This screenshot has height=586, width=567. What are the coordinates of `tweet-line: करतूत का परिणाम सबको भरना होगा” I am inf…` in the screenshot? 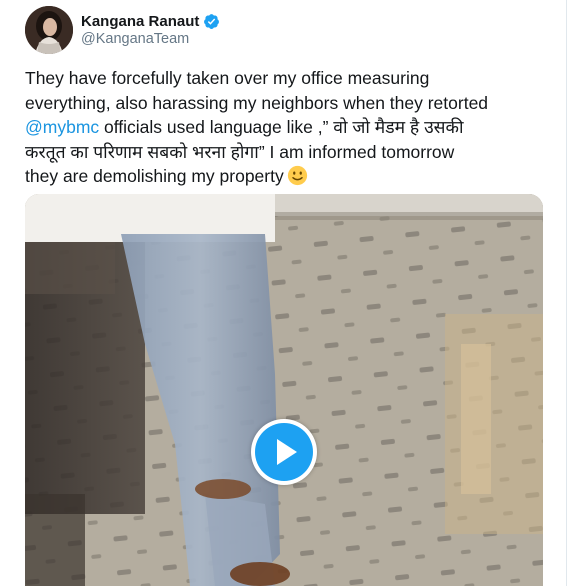 It's located at (240, 151).